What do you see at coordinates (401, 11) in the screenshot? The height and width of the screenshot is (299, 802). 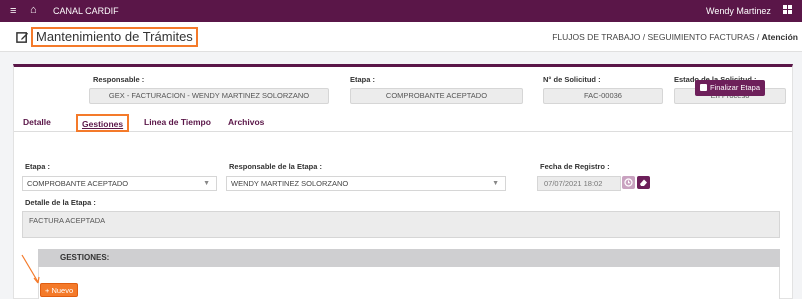 I see `top-bar: ≡ ⌂ CANAL CARDIF Wendy Martinez` at bounding box center [401, 11].